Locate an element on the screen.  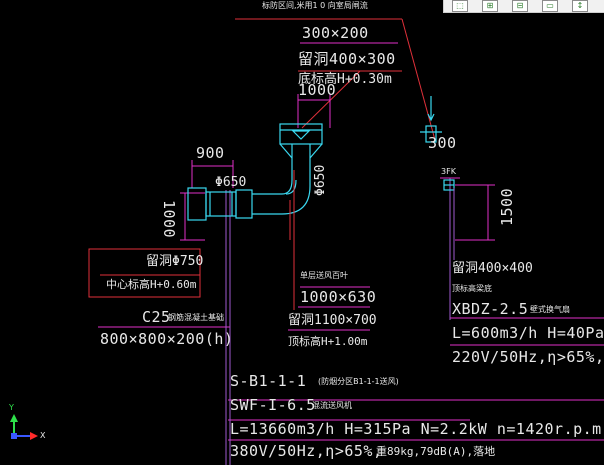
dim-300x200: 300×200 is located at coordinates (335, 33).